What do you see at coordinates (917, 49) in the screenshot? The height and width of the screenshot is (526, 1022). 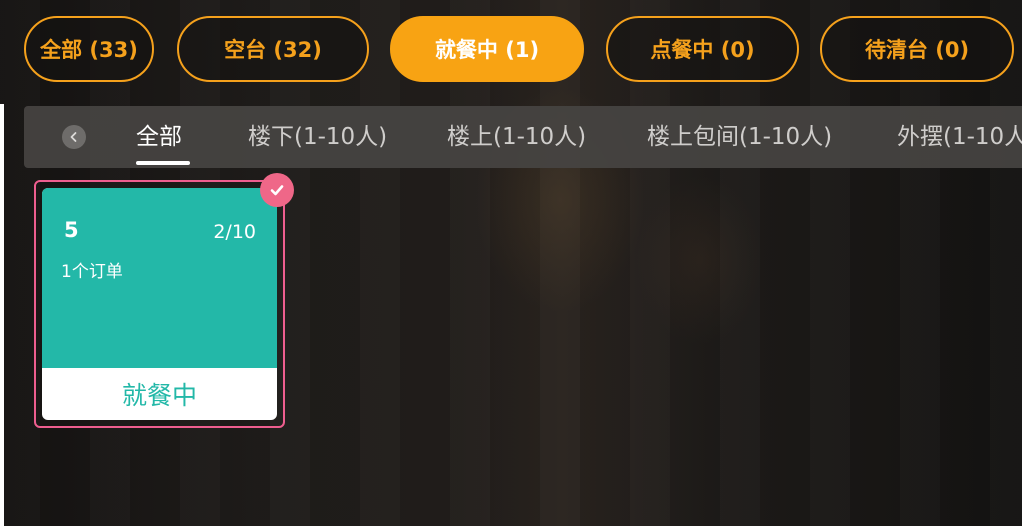 I see `status-filter-to-clean: 待清台 (0)` at bounding box center [917, 49].